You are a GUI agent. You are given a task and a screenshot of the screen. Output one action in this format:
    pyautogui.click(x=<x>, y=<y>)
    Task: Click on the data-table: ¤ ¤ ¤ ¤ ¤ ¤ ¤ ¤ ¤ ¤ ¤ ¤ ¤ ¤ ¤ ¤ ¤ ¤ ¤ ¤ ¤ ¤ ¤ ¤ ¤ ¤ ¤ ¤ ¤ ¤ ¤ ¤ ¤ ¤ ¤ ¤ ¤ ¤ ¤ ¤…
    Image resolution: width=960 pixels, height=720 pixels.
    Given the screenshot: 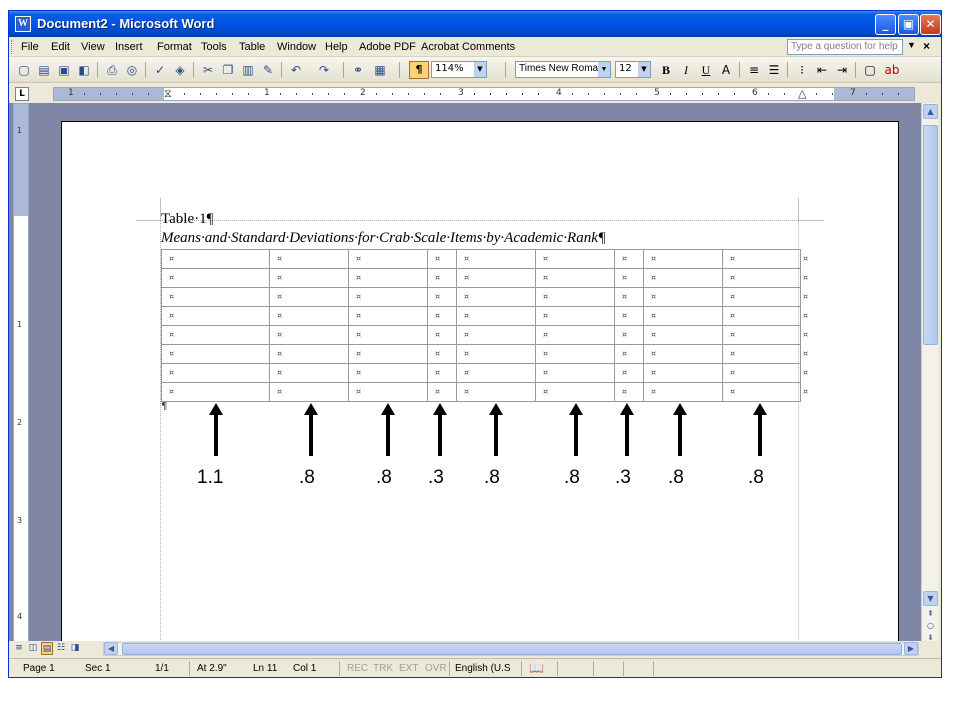 What is the action you would take?
    pyautogui.click(x=484, y=325)
    